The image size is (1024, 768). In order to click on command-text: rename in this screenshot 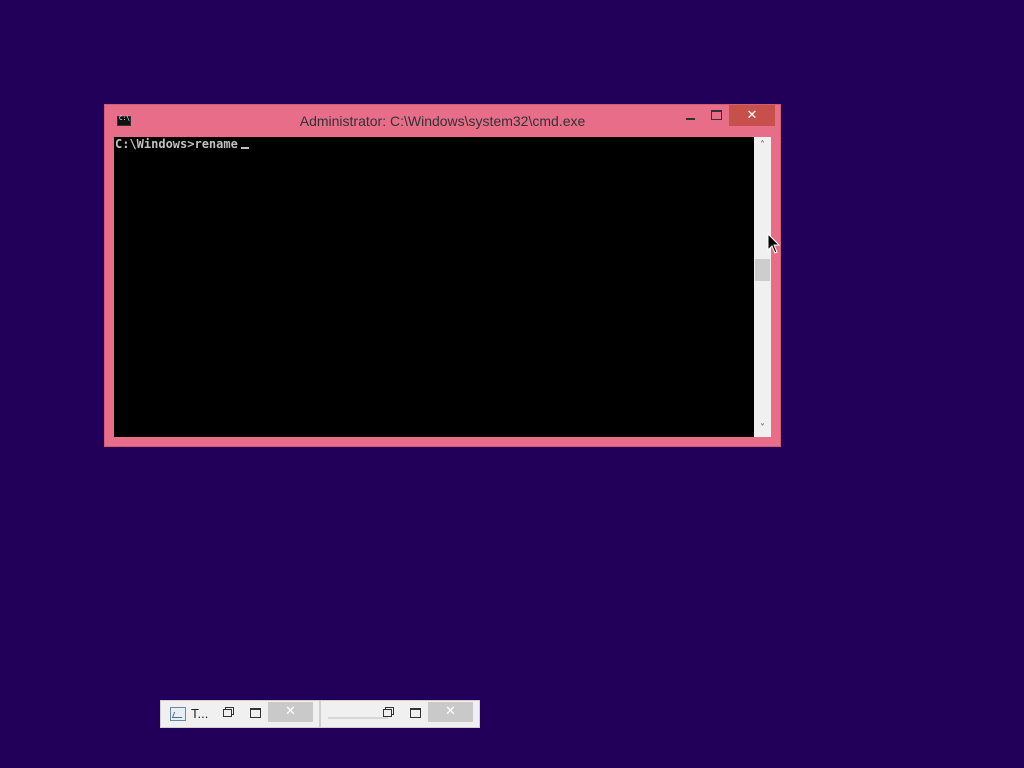, I will do `click(216, 144)`.